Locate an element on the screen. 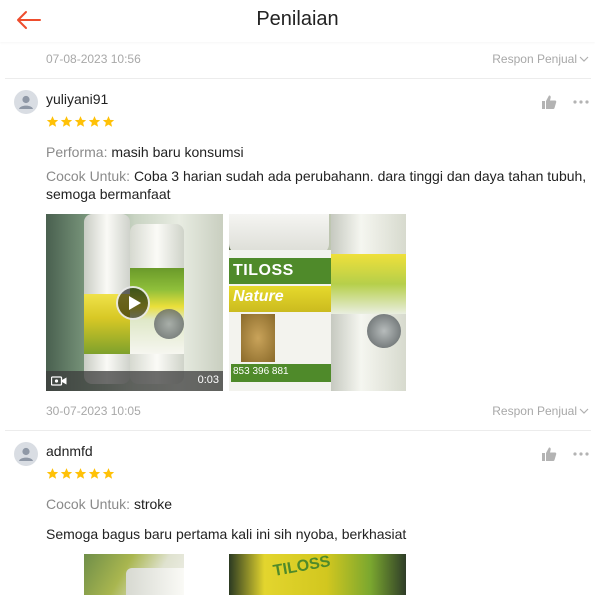 This screenshot has width=595, height=595. review-video-thumbnail: 0:03 is located at coordinates (134, 302).